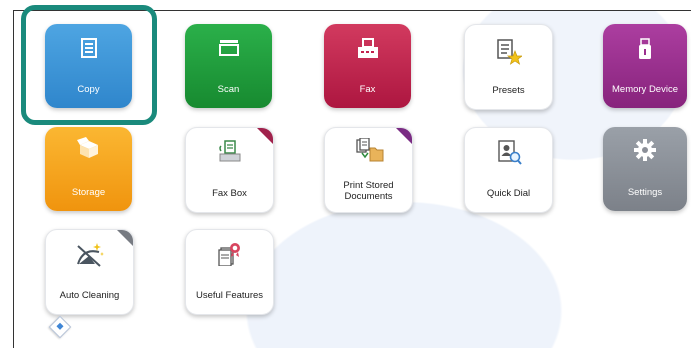  What do you see at coordinates (508, 67) in the screenshot?
I see `presets-tile: Presets` at bounding box center [508, 67].